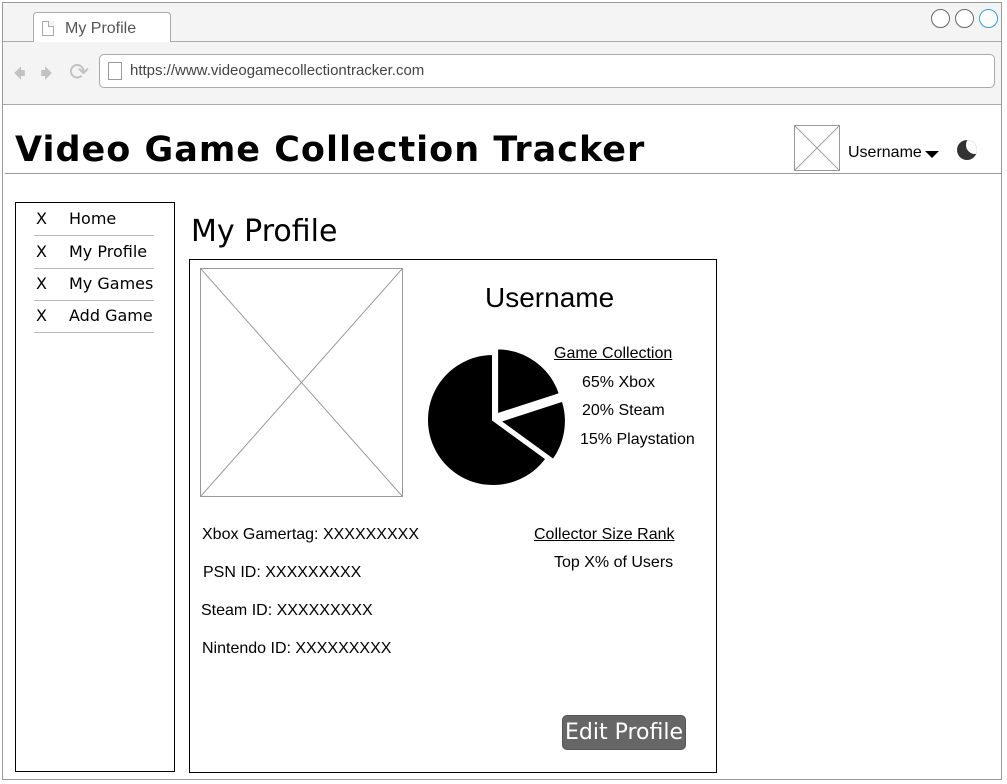 The image size is (1007, 784). What do you see at coordinates (310, 534) in the screenshot?
I see `xbox-gamertag: Xbox Gamertag: XXXXXXXXX` at bounding box center [310, 534].